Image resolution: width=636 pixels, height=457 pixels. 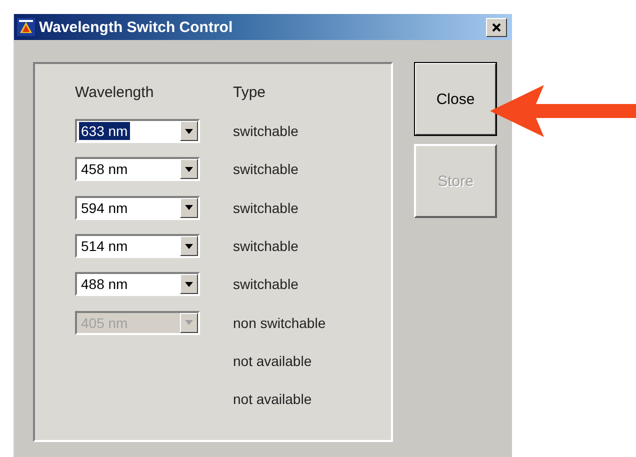 I want to click on wavelength-dropdown: 458 nm, so click(x=137, y=169).